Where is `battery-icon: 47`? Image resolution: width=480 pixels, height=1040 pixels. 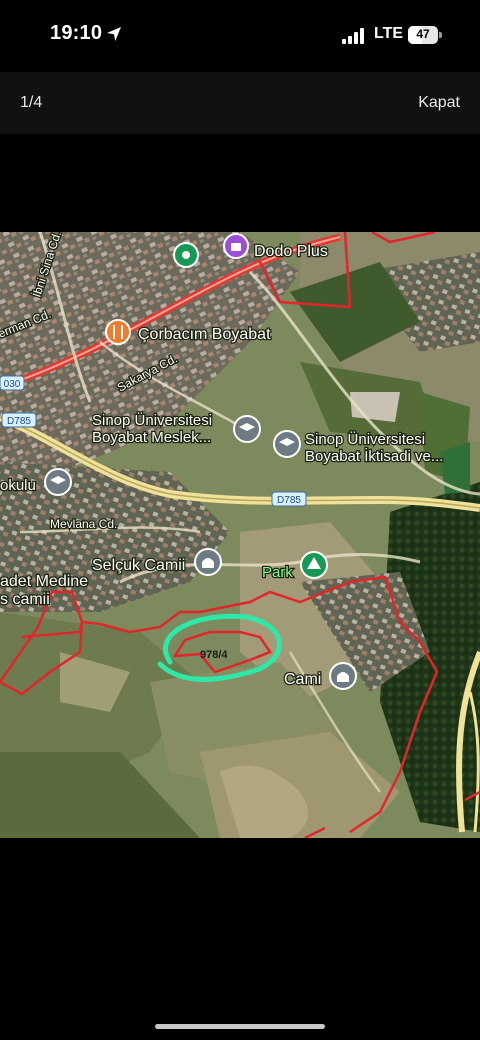
battery-icon: 47 is located at coordinates (425, 35).